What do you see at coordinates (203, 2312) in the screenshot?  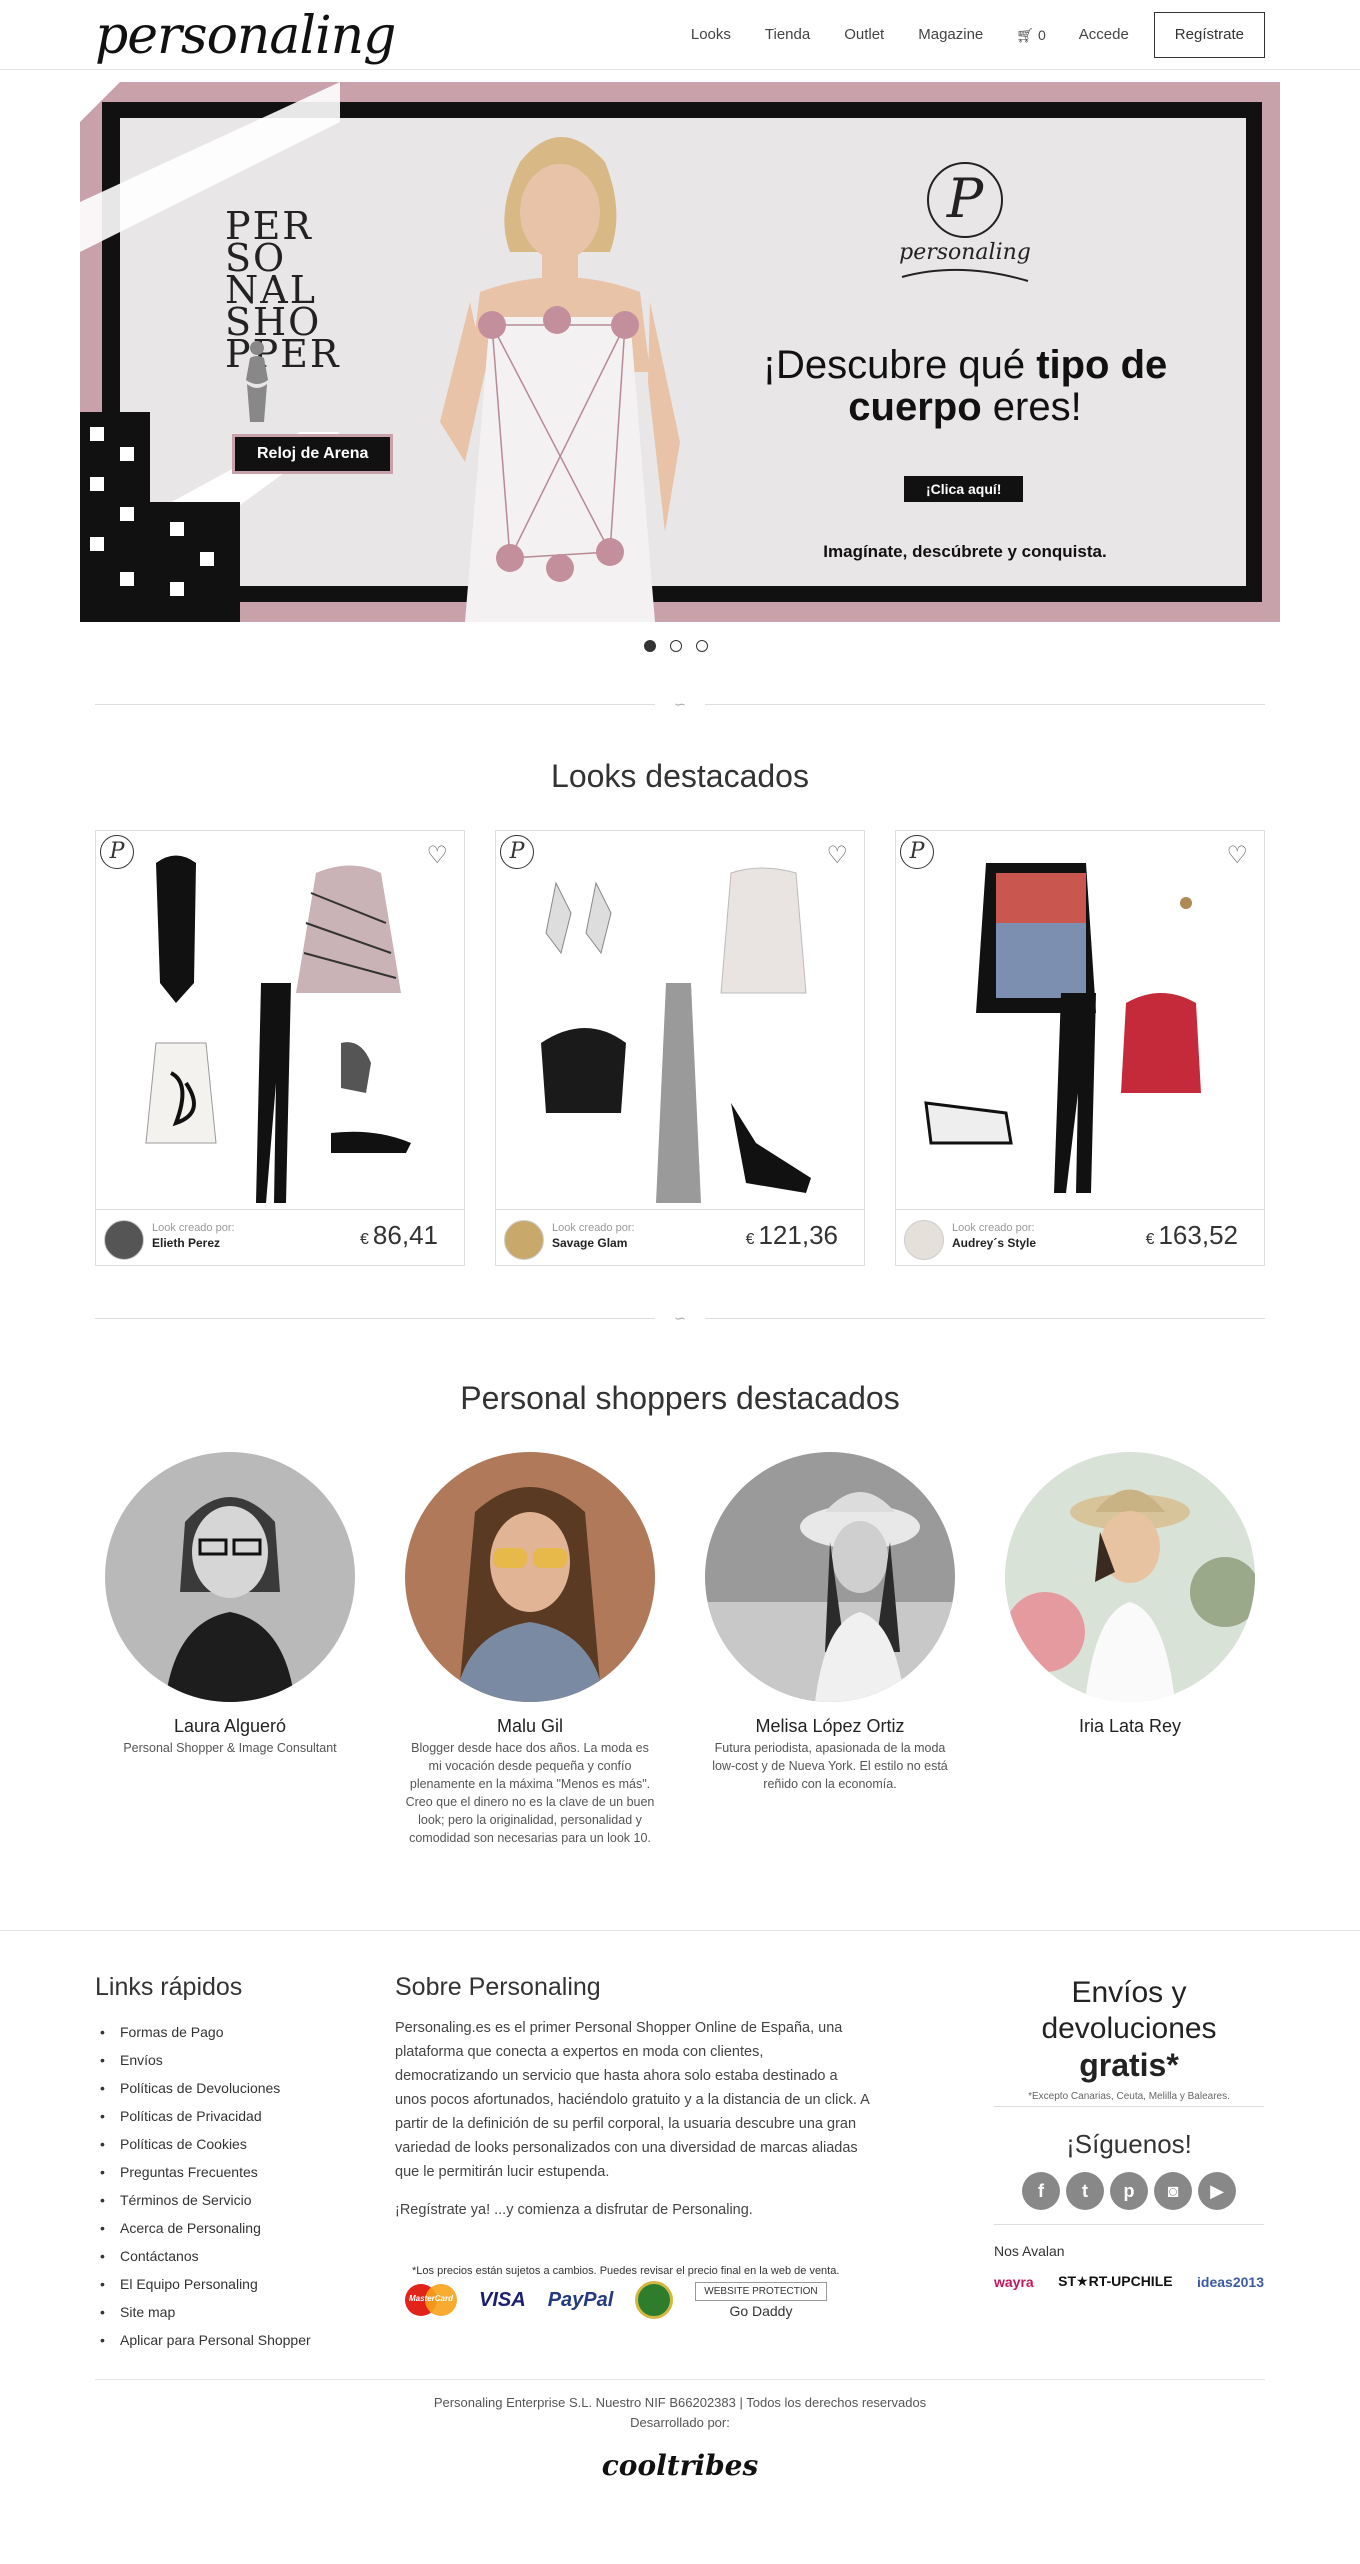 I see `footer-link: Site map` at bounding box center [203, 2312].